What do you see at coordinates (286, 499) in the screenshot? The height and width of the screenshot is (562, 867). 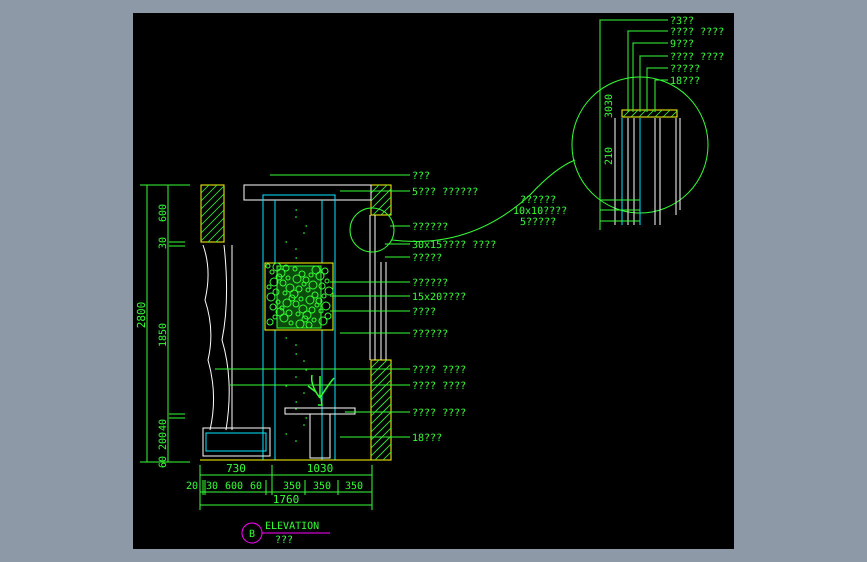 I see `dimension-label: 1760` at bounding box center [286, 499].